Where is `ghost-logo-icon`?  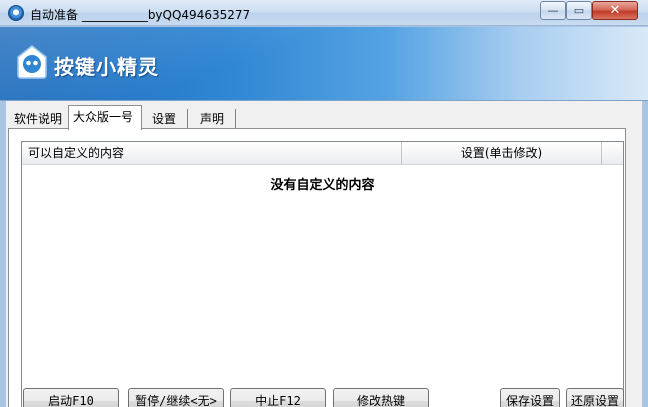
ghost-logo-icon is located at coordinates (32, 62).